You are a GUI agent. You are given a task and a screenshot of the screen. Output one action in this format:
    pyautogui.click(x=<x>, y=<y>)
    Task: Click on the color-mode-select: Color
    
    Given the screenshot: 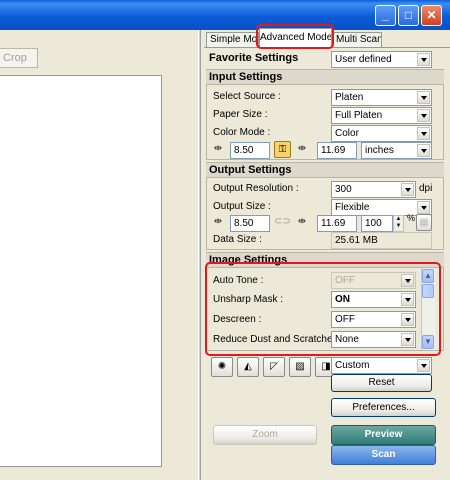 What is the action you would take?
    pyautogui.click(x=381, y=133)
    